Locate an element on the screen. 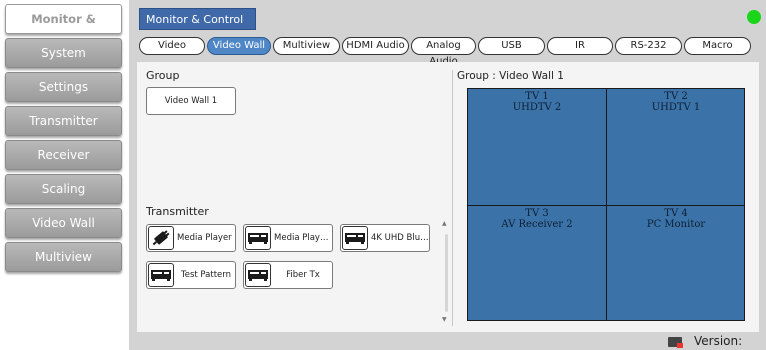 The height and width of the screenshot is (350, 766). tv-source: UHDTV 1 is located at coordinates (676, 107).